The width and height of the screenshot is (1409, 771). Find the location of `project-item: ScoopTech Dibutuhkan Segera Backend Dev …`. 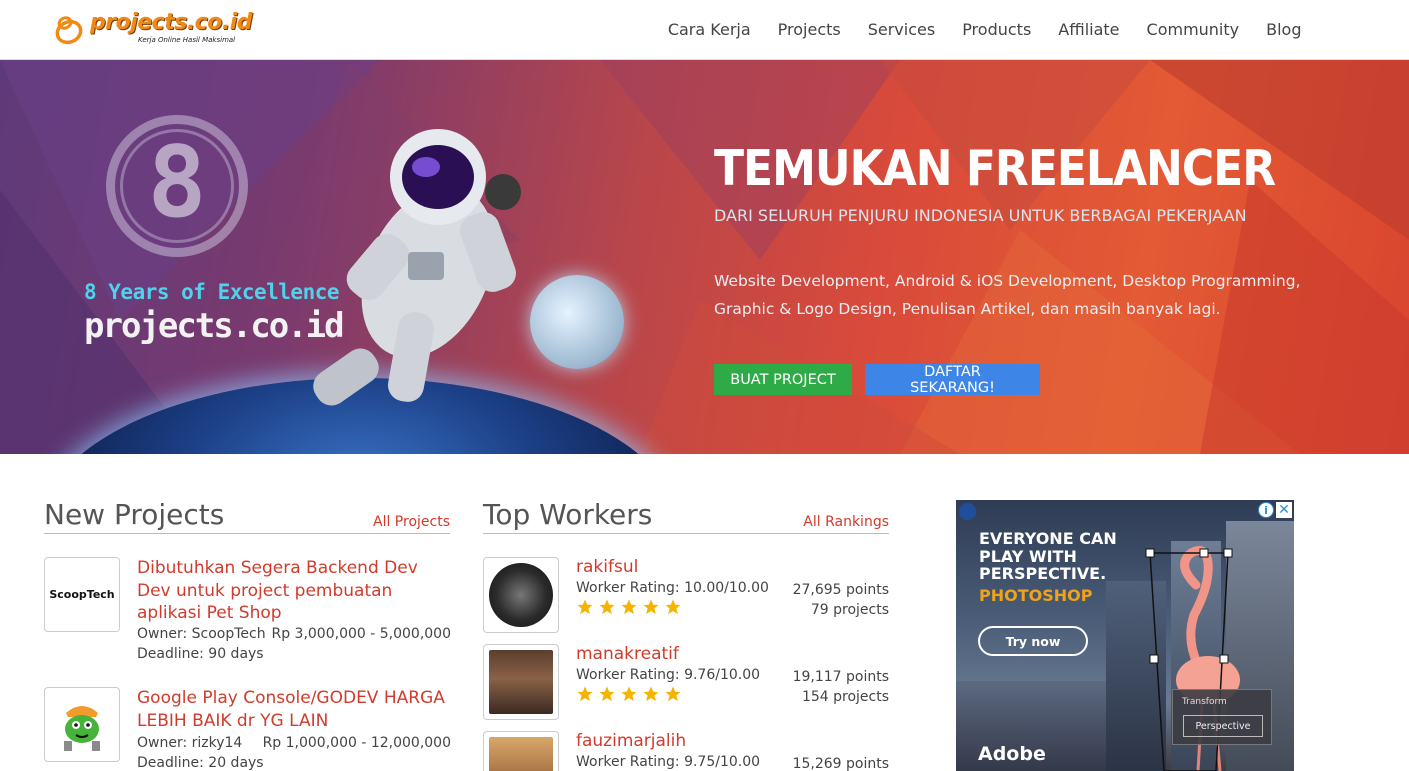

project-item: ScoopTech Dibutuhkan Segera Backend Dev … is located at coordinates (247, 612).